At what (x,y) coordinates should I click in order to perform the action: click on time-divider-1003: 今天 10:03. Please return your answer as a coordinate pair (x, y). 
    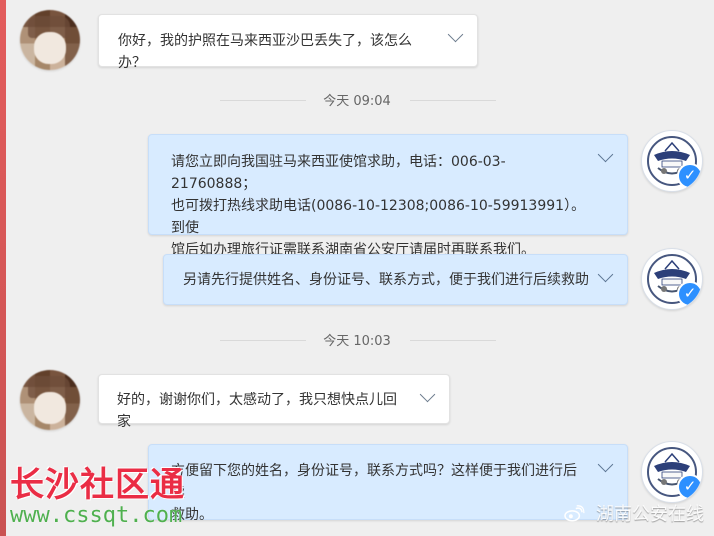
    Looking at the image, I should click on (357, 339).